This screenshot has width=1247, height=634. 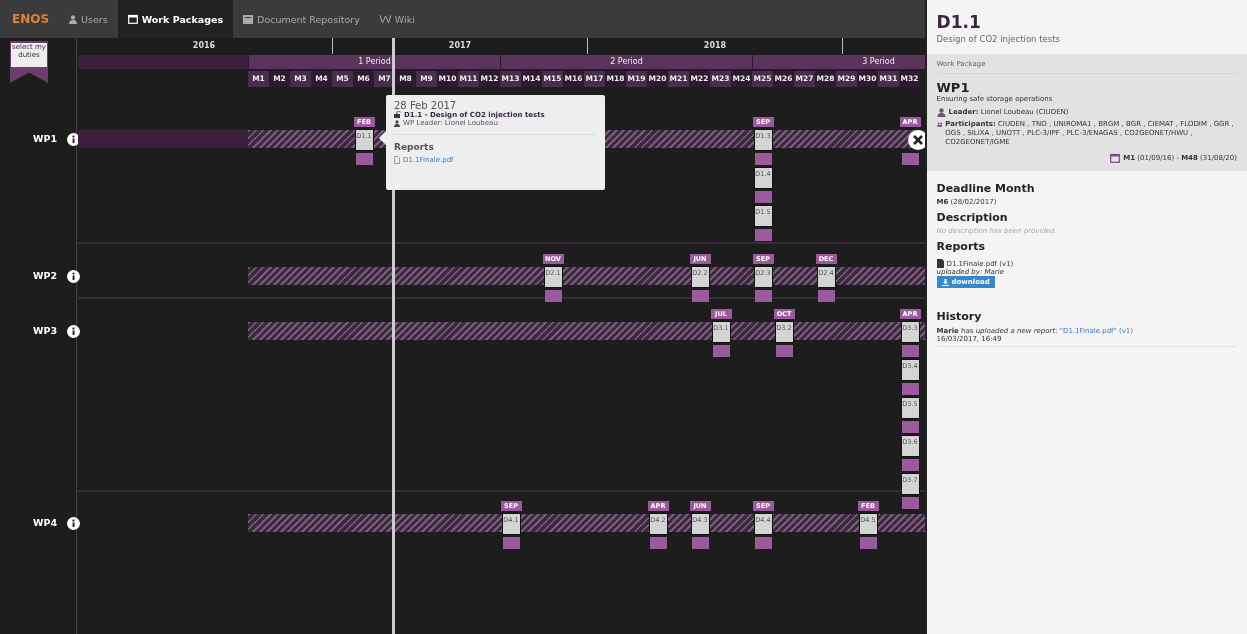 What do you see at coordinates (961, 246) in the screenshot?
I see `section-heading: Reports` at bounding box center [961, 246].